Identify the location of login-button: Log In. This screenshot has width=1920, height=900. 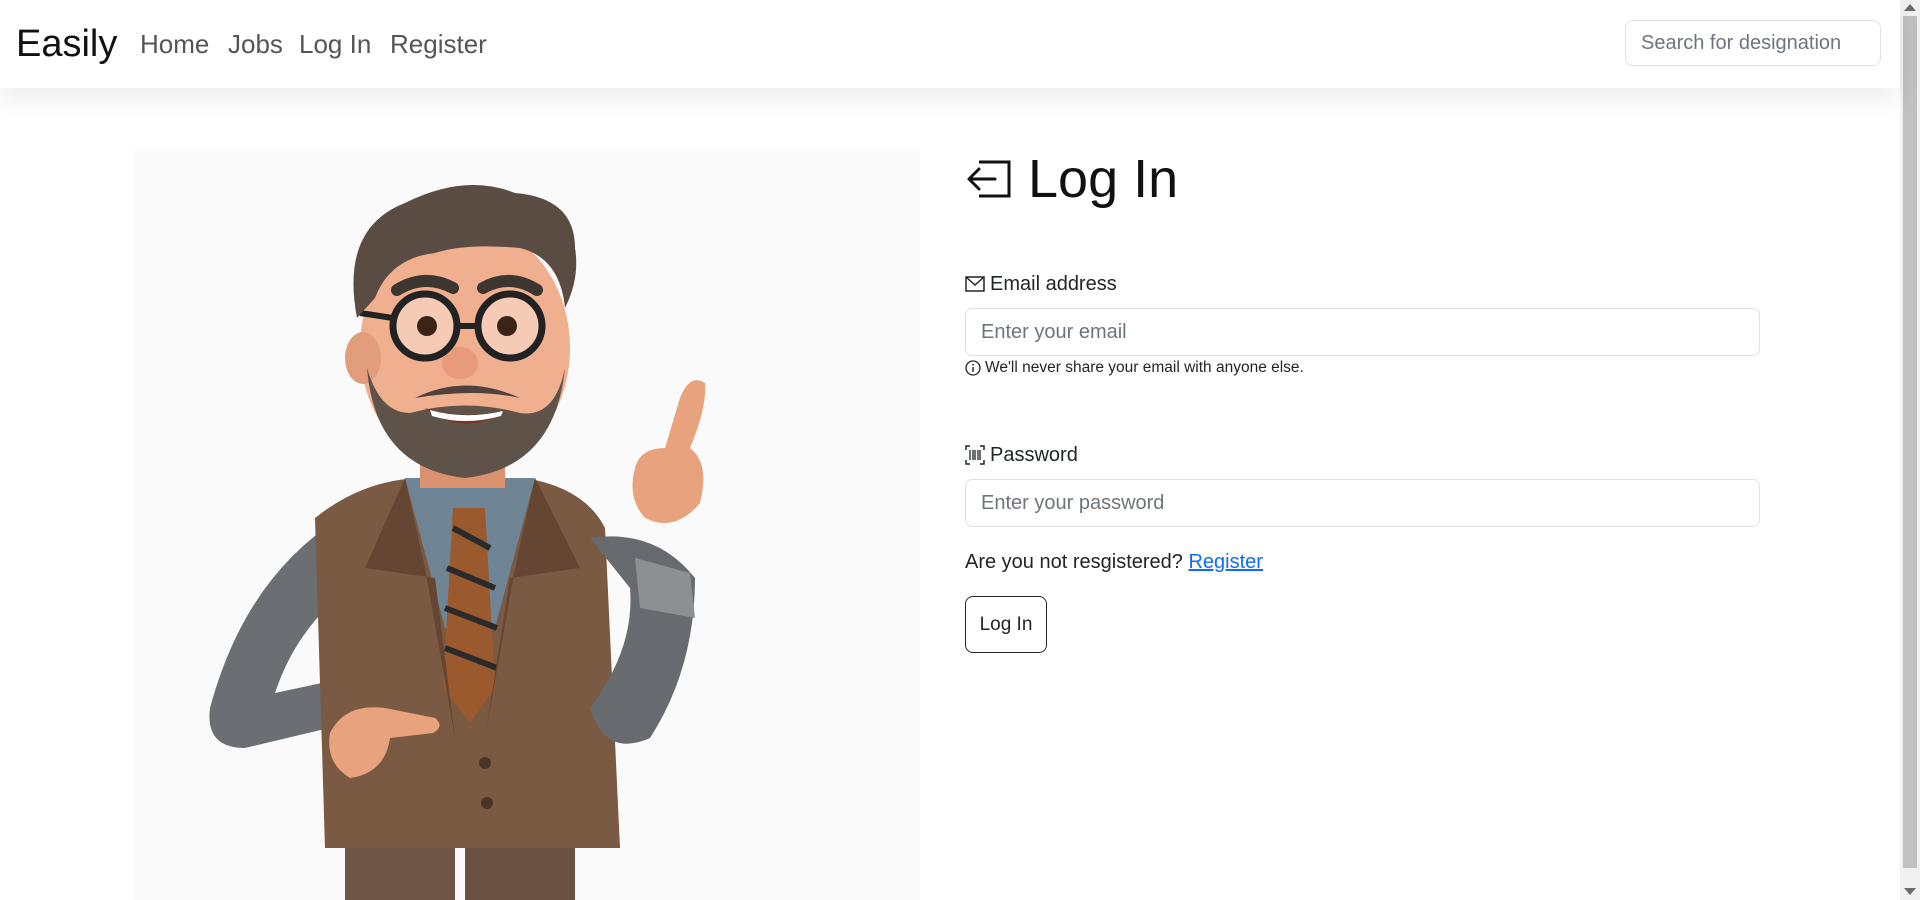
(1006, 624).